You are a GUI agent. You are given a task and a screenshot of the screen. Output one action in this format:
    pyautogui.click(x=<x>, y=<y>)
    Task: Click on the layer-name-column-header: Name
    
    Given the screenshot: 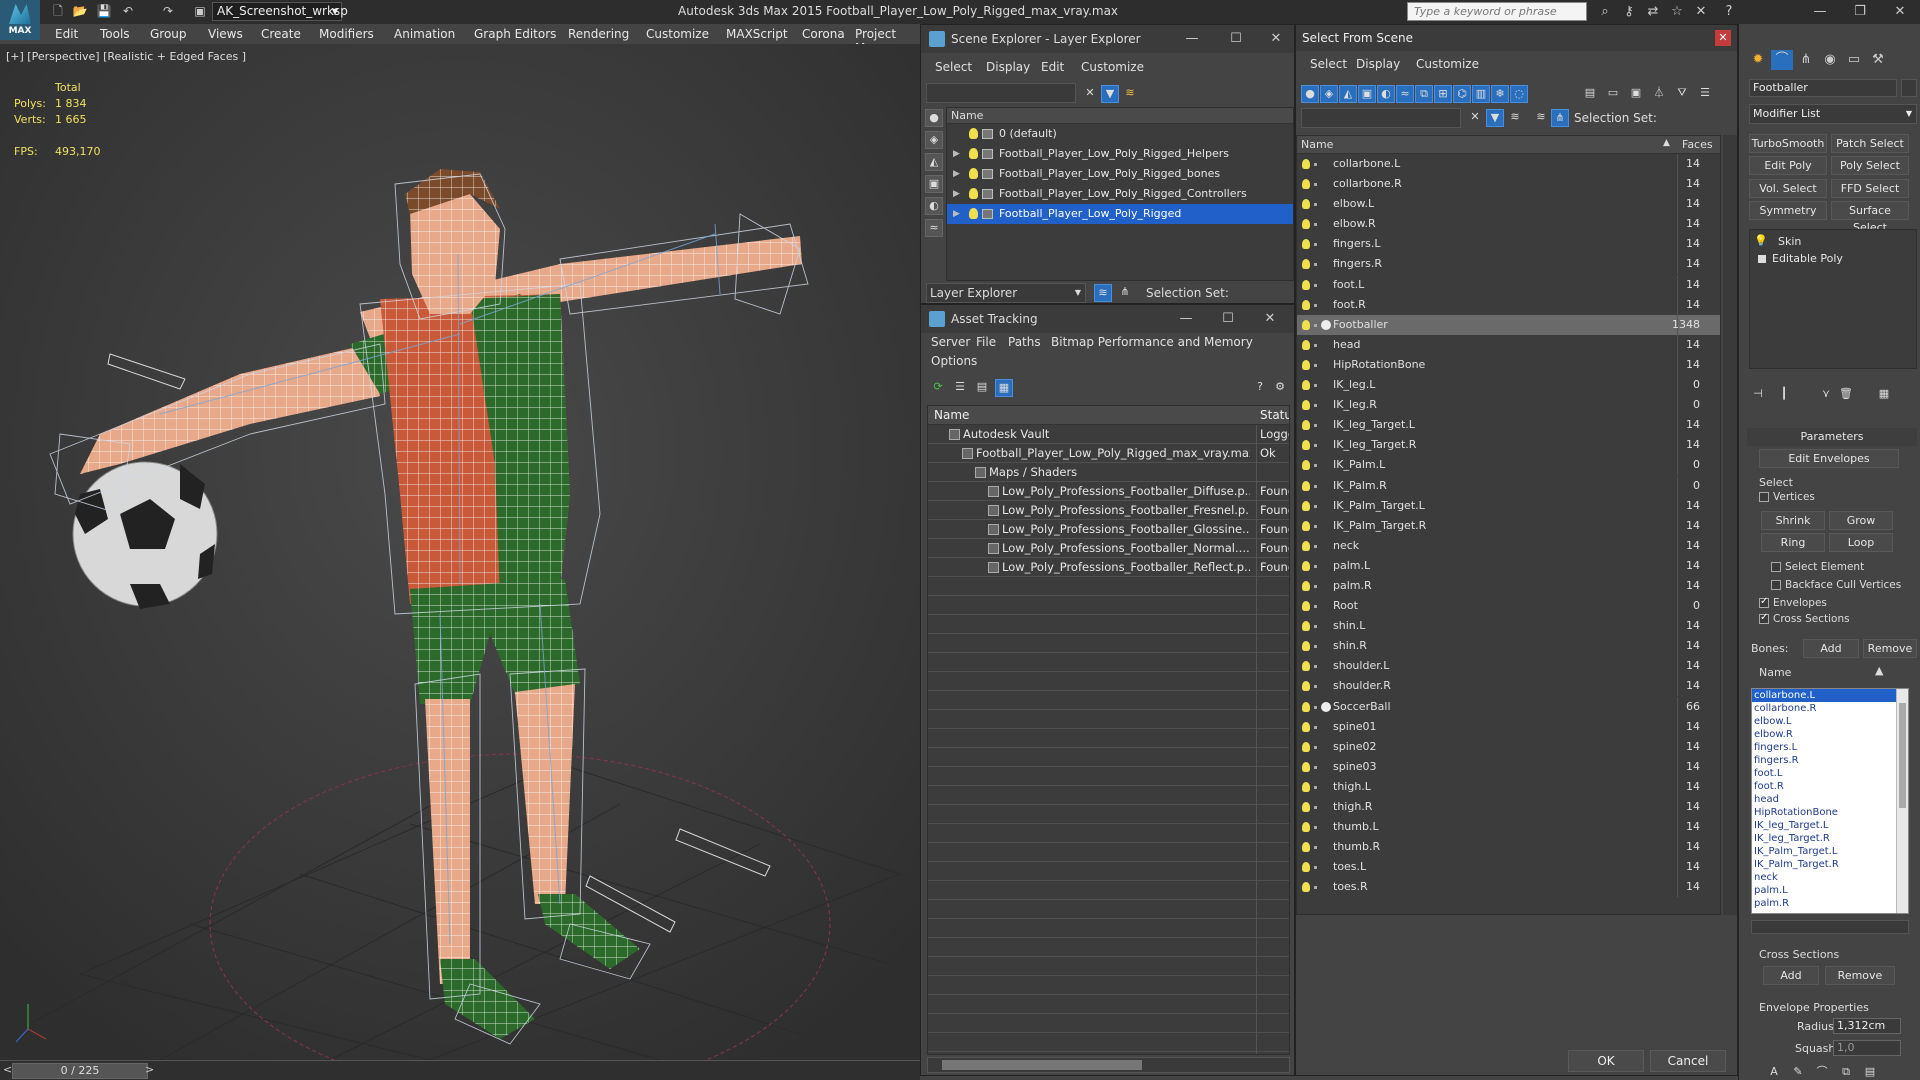 What is the action you would take?
    pyautogui.click(x=1120, y=116)
    